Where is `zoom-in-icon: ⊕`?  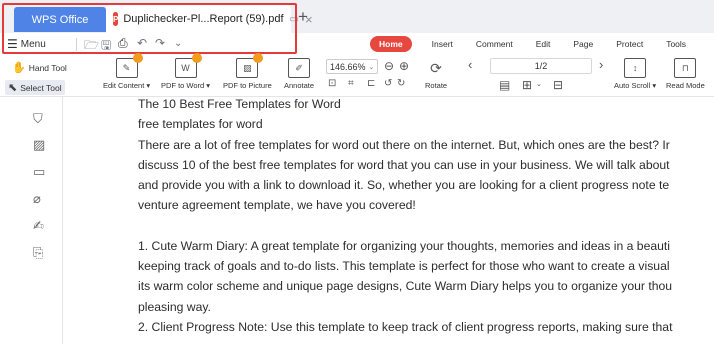
zoom-in-icon: ⊕ is located at coordinates (404, 66).